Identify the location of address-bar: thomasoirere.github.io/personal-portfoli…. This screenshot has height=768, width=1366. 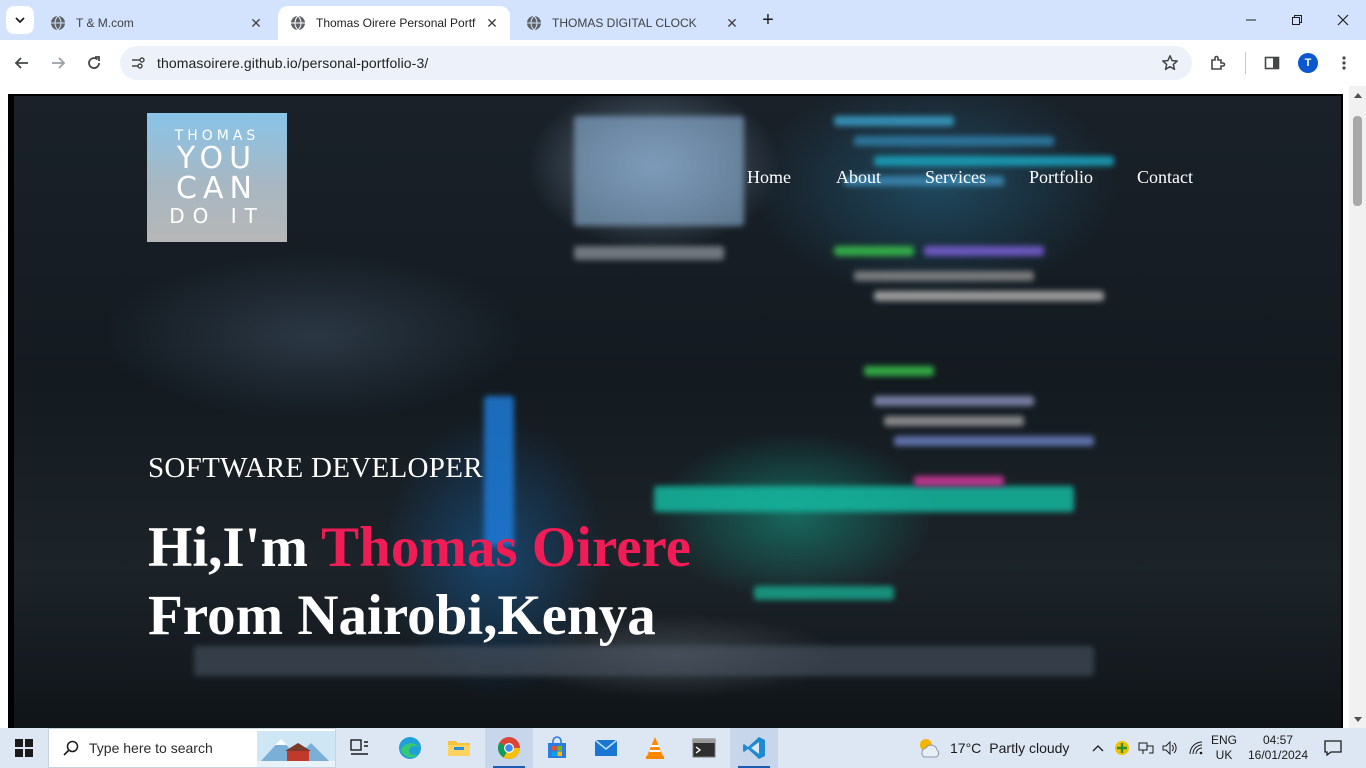
(656, 63).